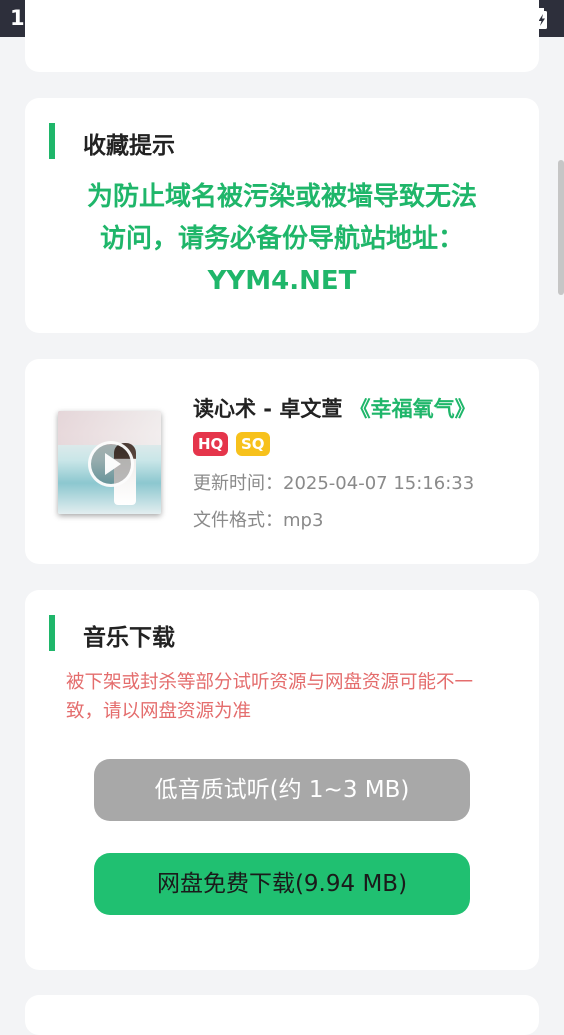 The image size is (564, 1035). I want to click on album-cover, so click(109, 462).